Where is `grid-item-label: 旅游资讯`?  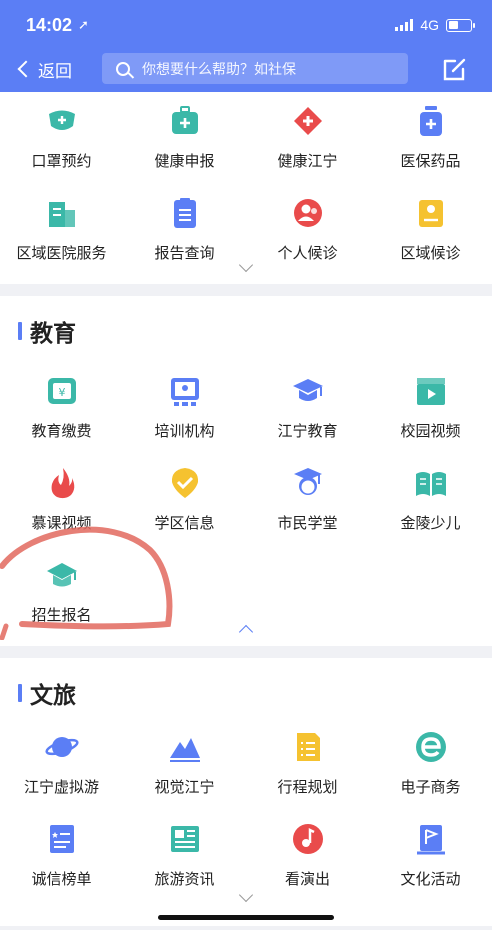 grid-item-label: 旅游资讯 is located at coordinates (184, 879).